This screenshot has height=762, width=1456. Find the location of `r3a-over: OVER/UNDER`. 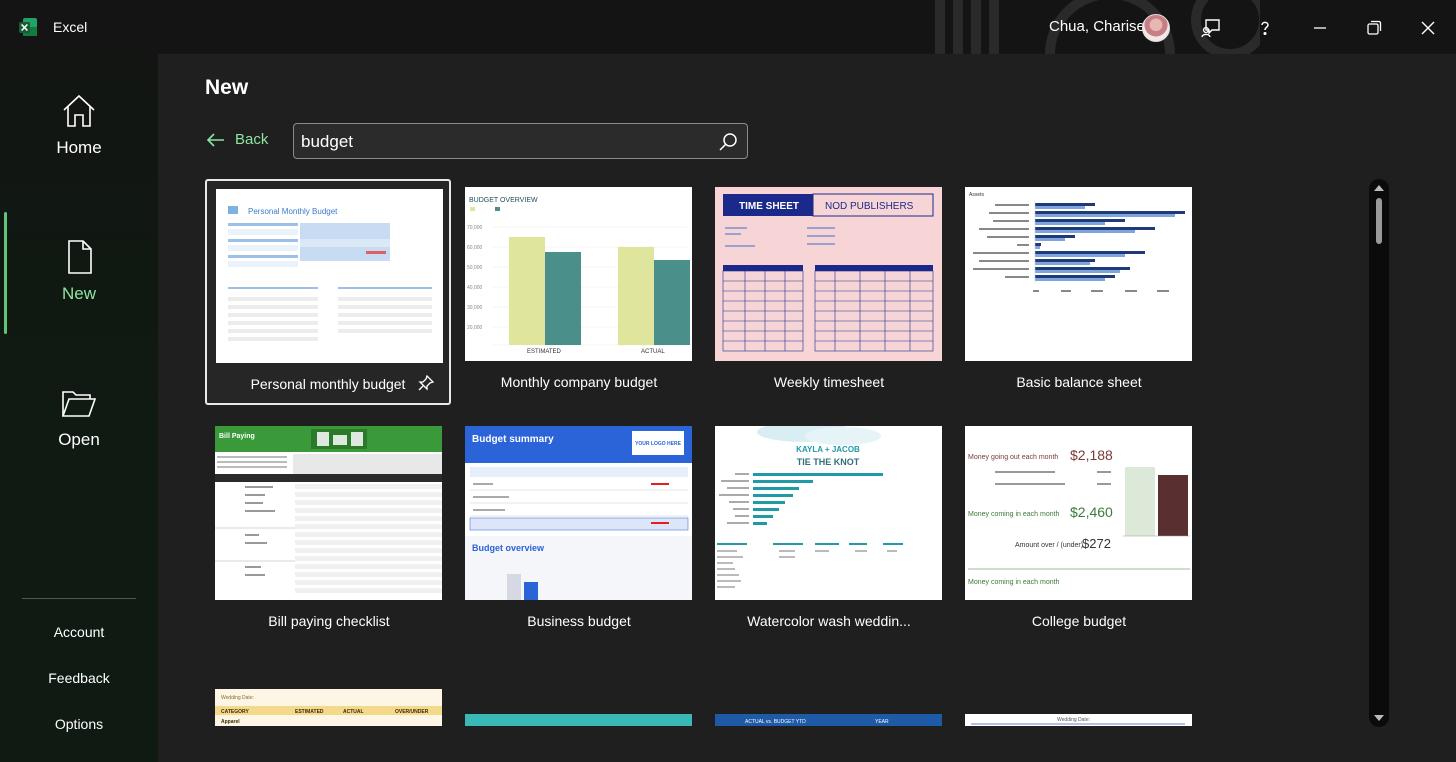

r3a-over: OVER/UNDER is located at coordinates (412, 712).